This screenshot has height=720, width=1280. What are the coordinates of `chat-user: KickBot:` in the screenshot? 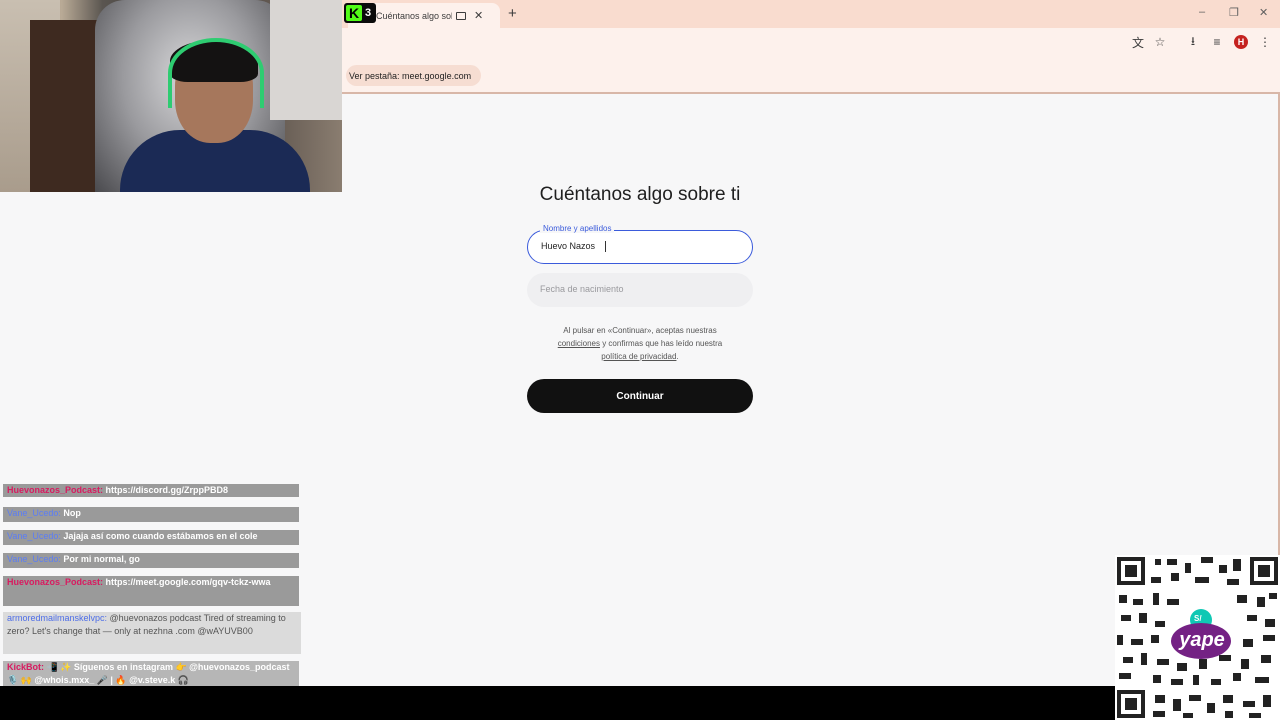 It's located at (26, 667).